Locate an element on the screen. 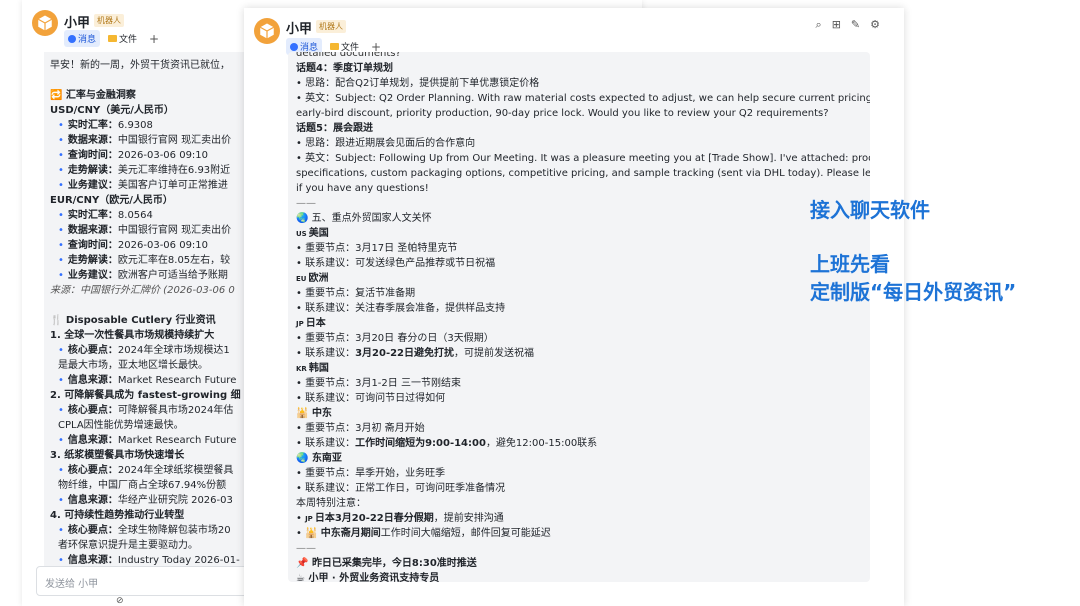 This screenshot has height=606, width=1080. settings-icon: ⚙ is located at coordinates (875, 25).